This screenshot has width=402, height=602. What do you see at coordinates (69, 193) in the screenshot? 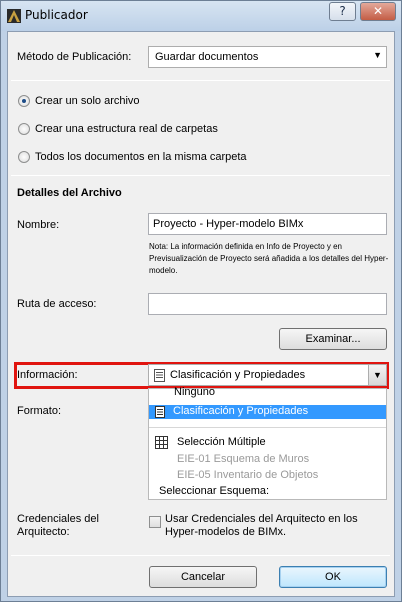
I see `file-details-heading: Detalles del Archivo` at bounding box center [69, 193].